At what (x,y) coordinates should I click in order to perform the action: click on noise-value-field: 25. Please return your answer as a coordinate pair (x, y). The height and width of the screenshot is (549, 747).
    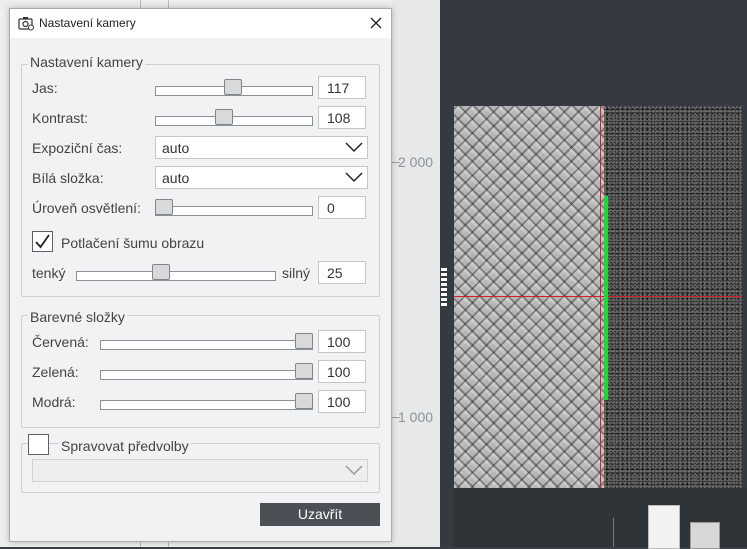
    Looking at the image, I should click on (342, 272).